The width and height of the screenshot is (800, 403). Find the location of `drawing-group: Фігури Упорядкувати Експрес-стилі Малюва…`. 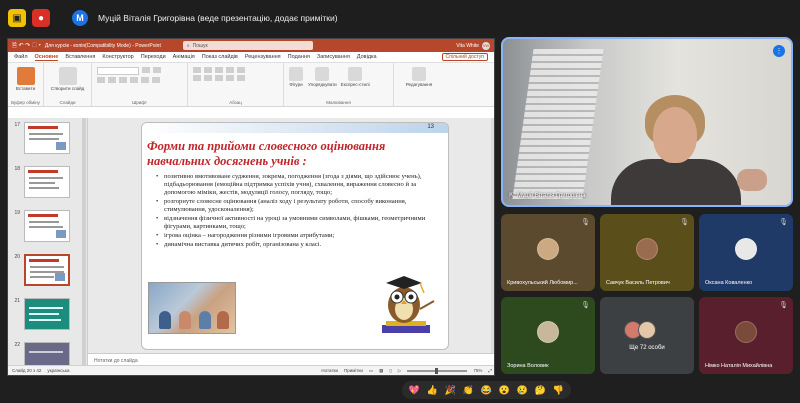

drawing-group: Фігури Упорядкувати Експрес-стилі Малюва… is located at coordinates (339, 84).